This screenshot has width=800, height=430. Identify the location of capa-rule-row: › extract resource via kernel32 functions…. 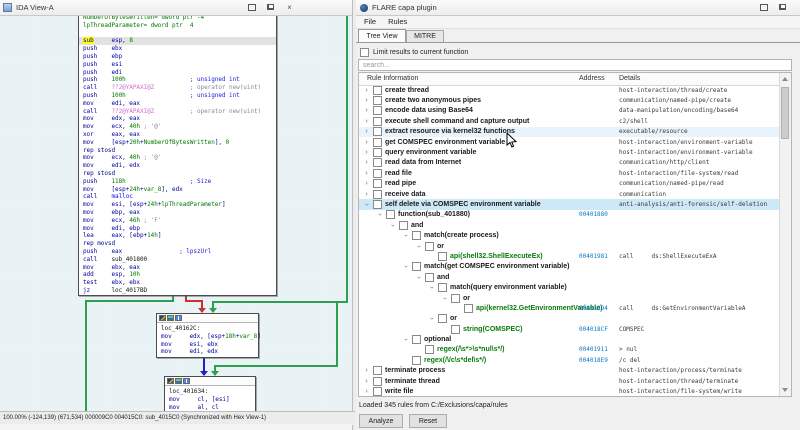
(569, 131).